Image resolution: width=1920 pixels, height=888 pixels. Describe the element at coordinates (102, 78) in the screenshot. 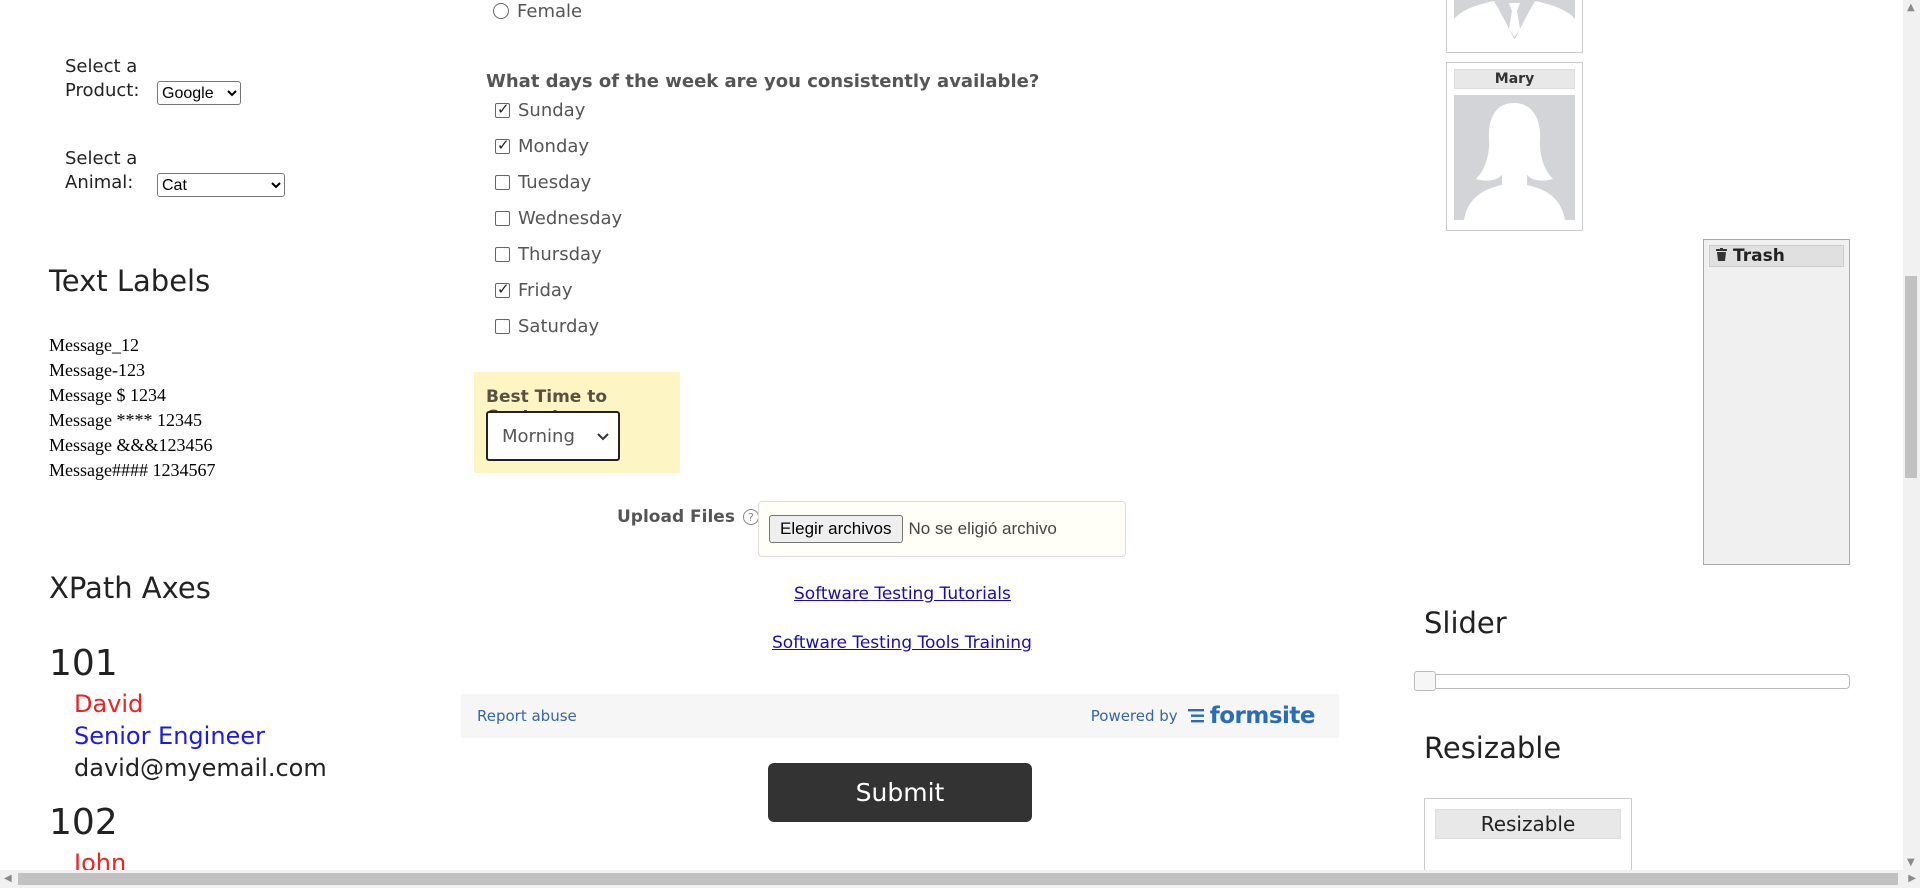

I see `product-label: Select a Product:` at that location.